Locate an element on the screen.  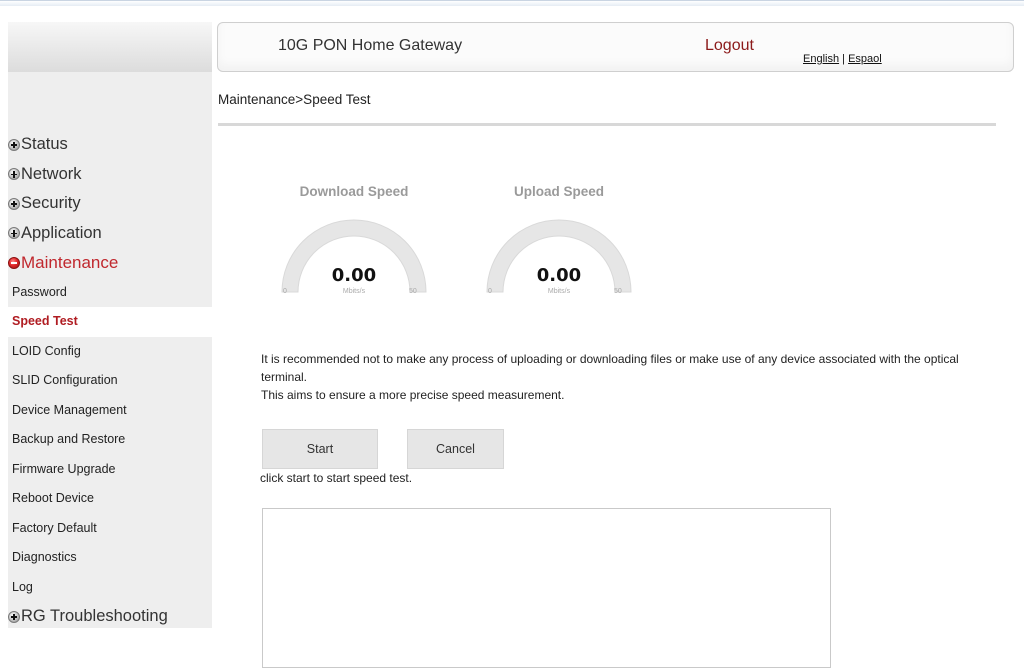
sidebar-item-rg-troubleshooting: RG Troubleshooting is located at coordinates (110, 617).